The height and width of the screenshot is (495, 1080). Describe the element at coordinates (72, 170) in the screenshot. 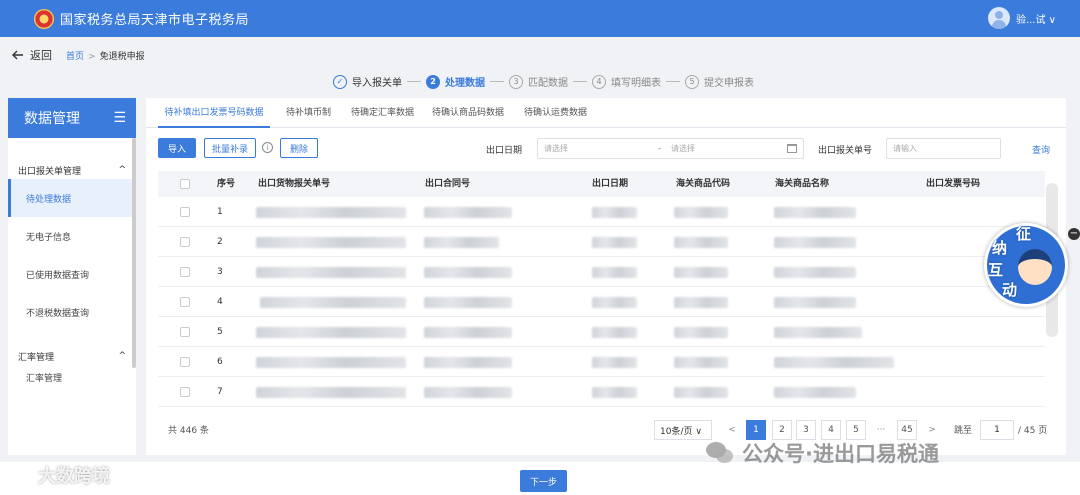

I see `sidebar-group-declarations: 出口报关单管理 ^` at that location.